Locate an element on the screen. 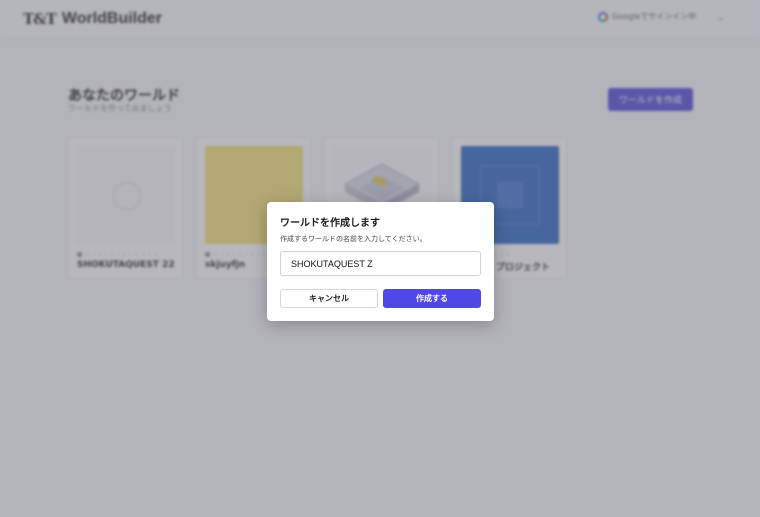  create-button: 作成する is located at coordinates (432, 298).